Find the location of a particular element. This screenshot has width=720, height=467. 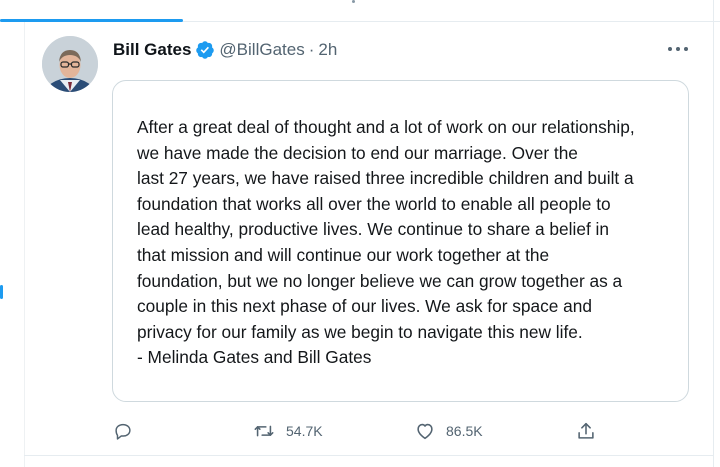

retweet-button: 54.7K is located at coordinates (287, 431).